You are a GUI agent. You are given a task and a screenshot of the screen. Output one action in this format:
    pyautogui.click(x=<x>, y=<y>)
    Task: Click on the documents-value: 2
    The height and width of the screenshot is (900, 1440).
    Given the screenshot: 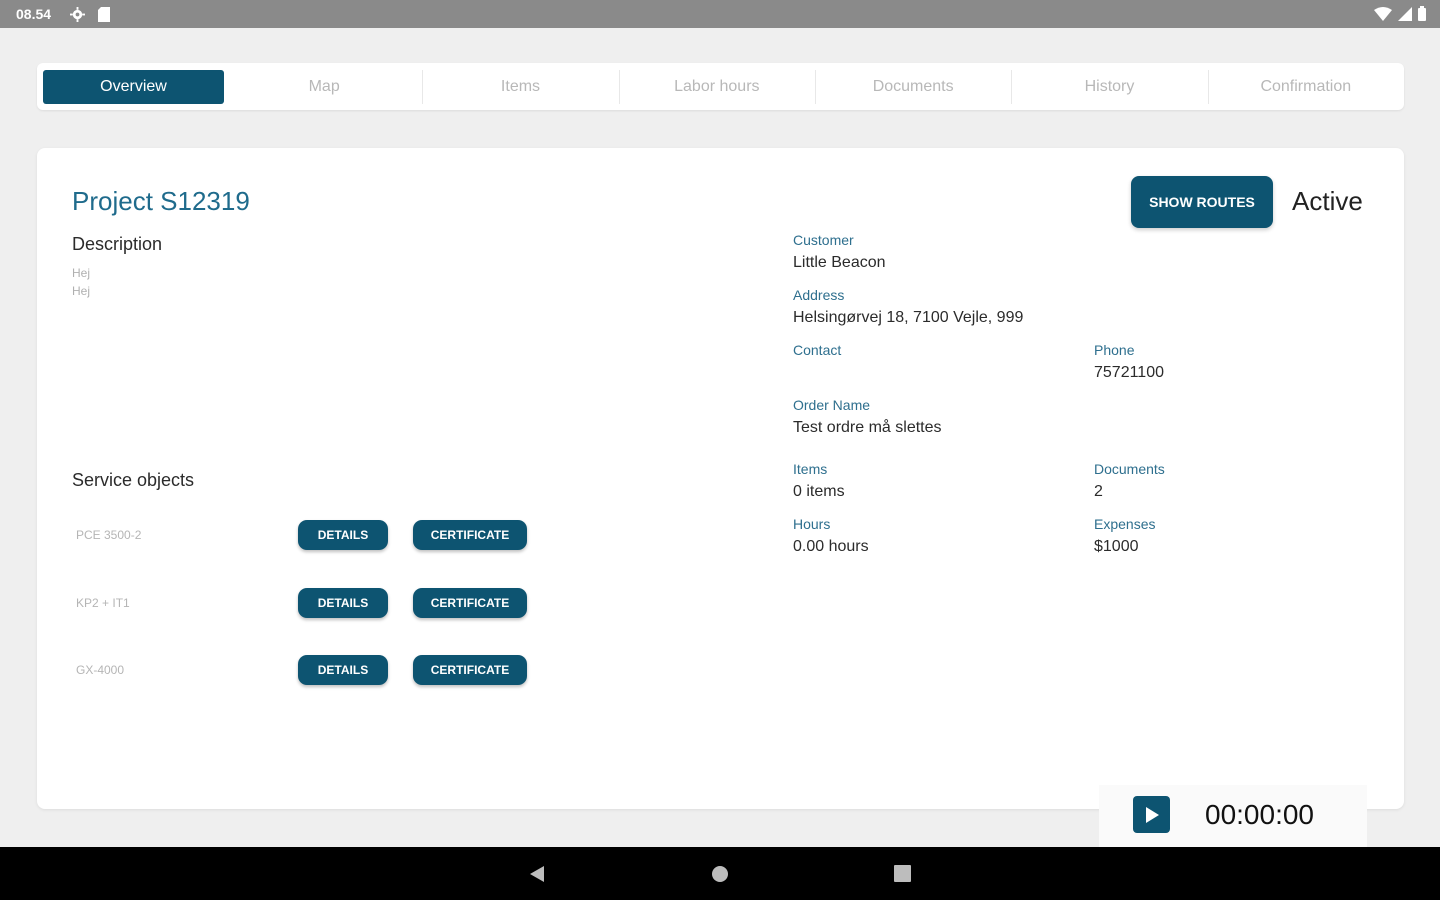 What is the action you would take?
    pyautogui.click(x=1098, y=491)
    